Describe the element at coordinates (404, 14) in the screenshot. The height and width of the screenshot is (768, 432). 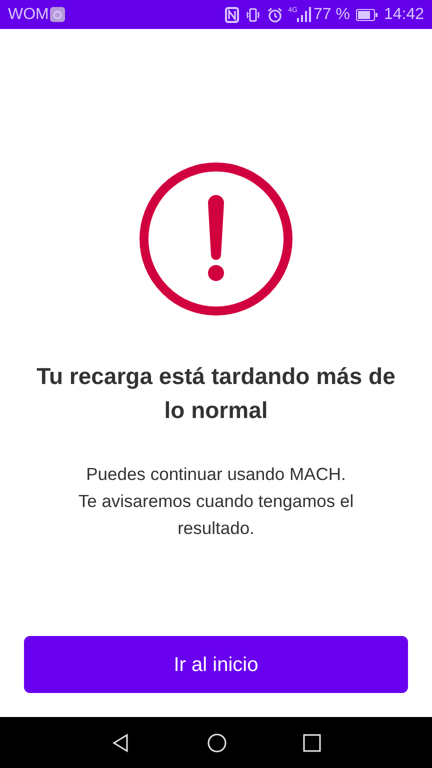
I see `clock-time: 14:42` at that location.